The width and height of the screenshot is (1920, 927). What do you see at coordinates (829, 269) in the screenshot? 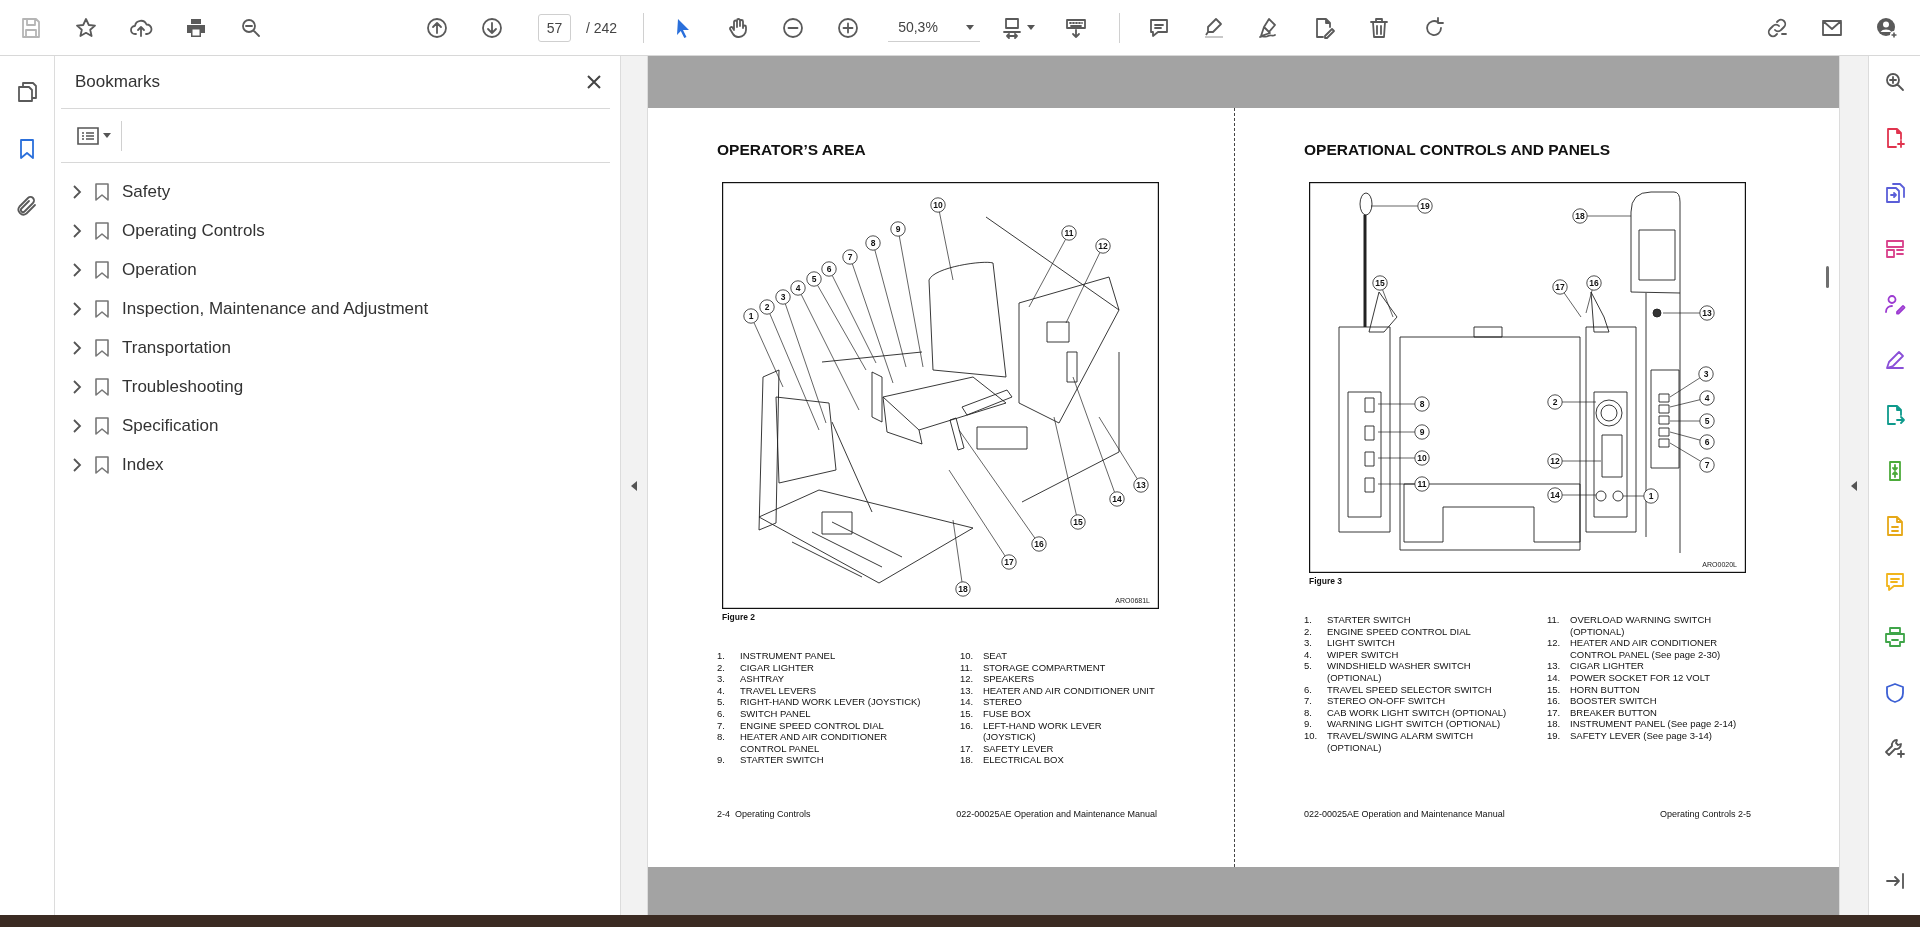
I see `callout-number: 6` at bounding box center [829, 269].